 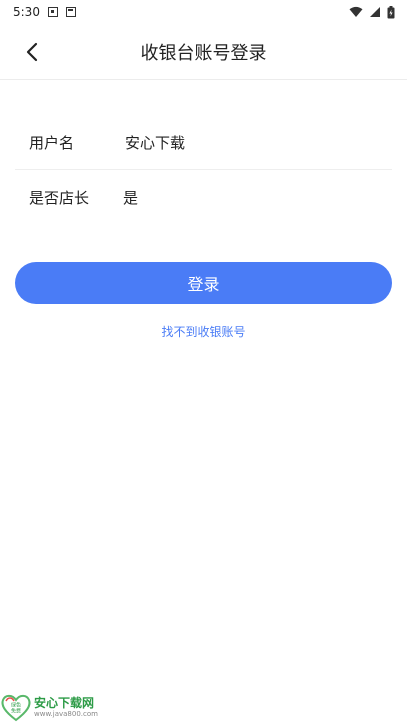 I want to click on watermark-heart-logo-icon: 绿色 免费, so click(x=16, y=708).